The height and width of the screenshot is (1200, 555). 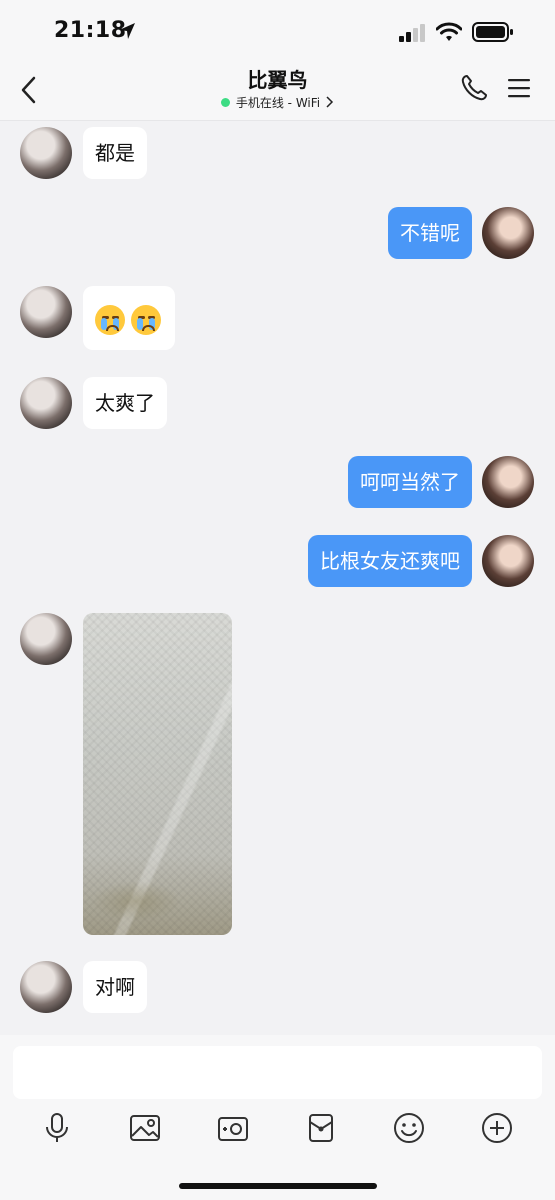 I want to click on chevron-right-icon, so click(x=330, y=102).